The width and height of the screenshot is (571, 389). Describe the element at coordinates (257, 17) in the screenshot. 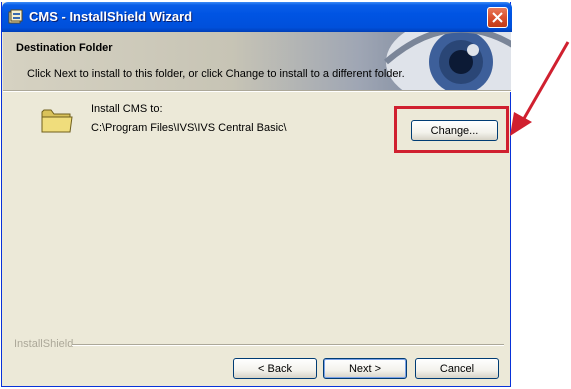

I see `title-bar: CMS - InstallShield Wizard` at that location.